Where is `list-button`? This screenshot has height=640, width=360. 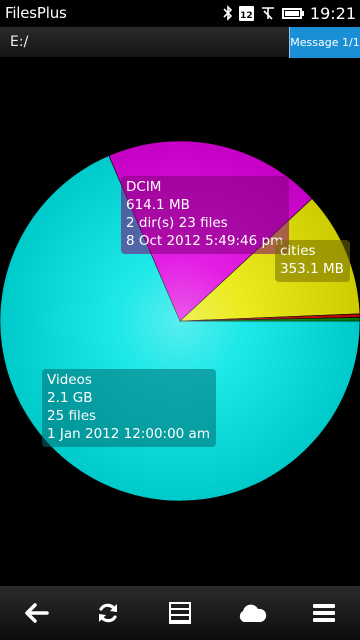
list-button is located at coordinates (180, 613).